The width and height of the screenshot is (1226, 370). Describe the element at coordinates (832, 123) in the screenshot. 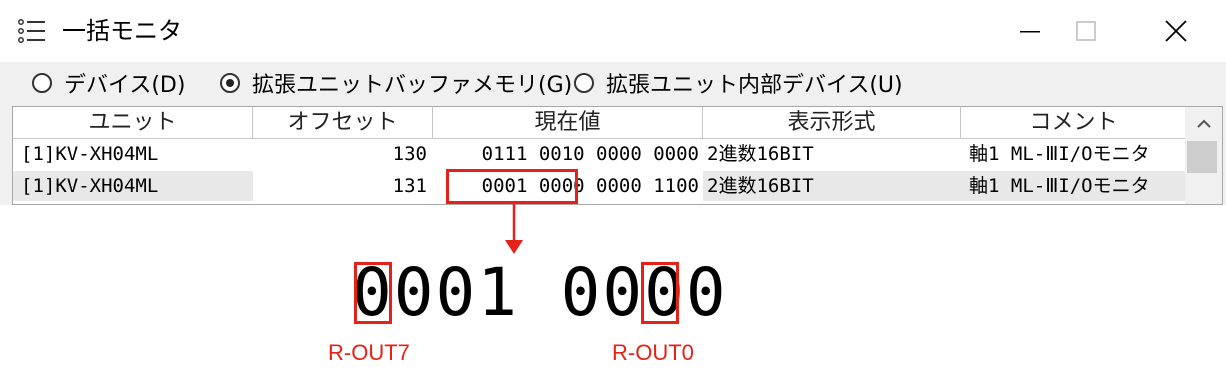

I see `header-display-format: 表示形式` at that location.